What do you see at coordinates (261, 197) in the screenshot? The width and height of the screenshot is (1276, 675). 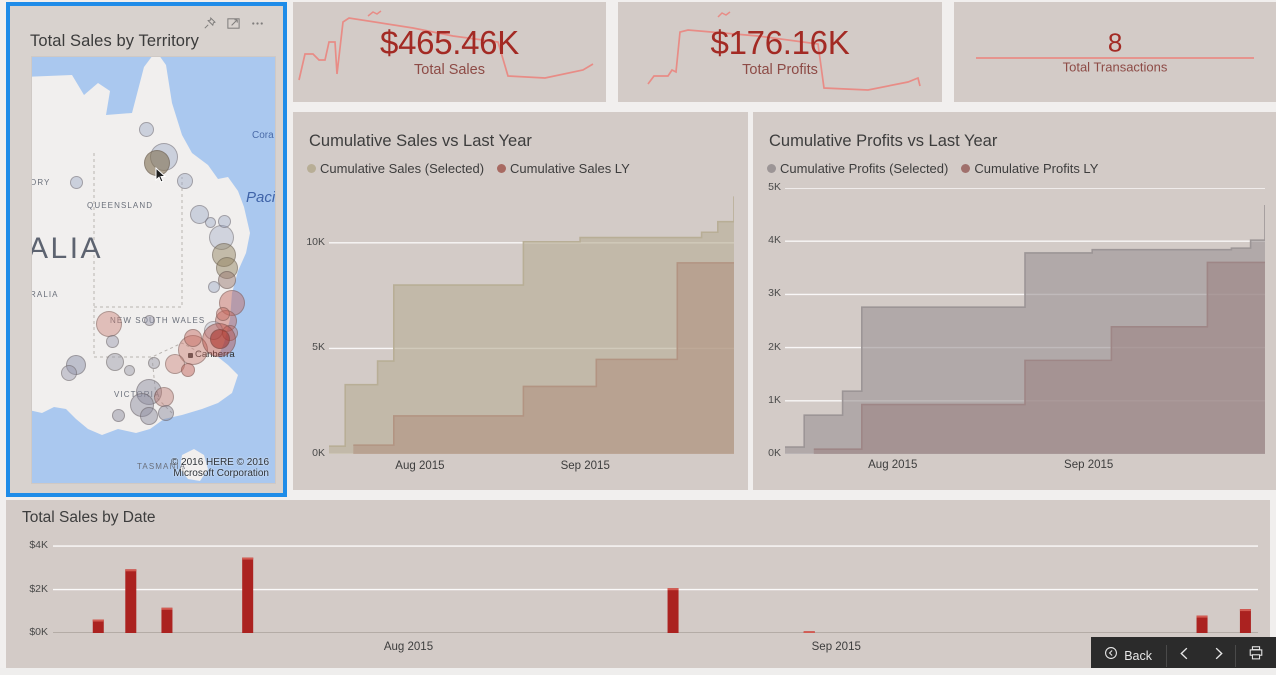 I see `map-label-pacific: Pacif` at bounding box center [261, 197].